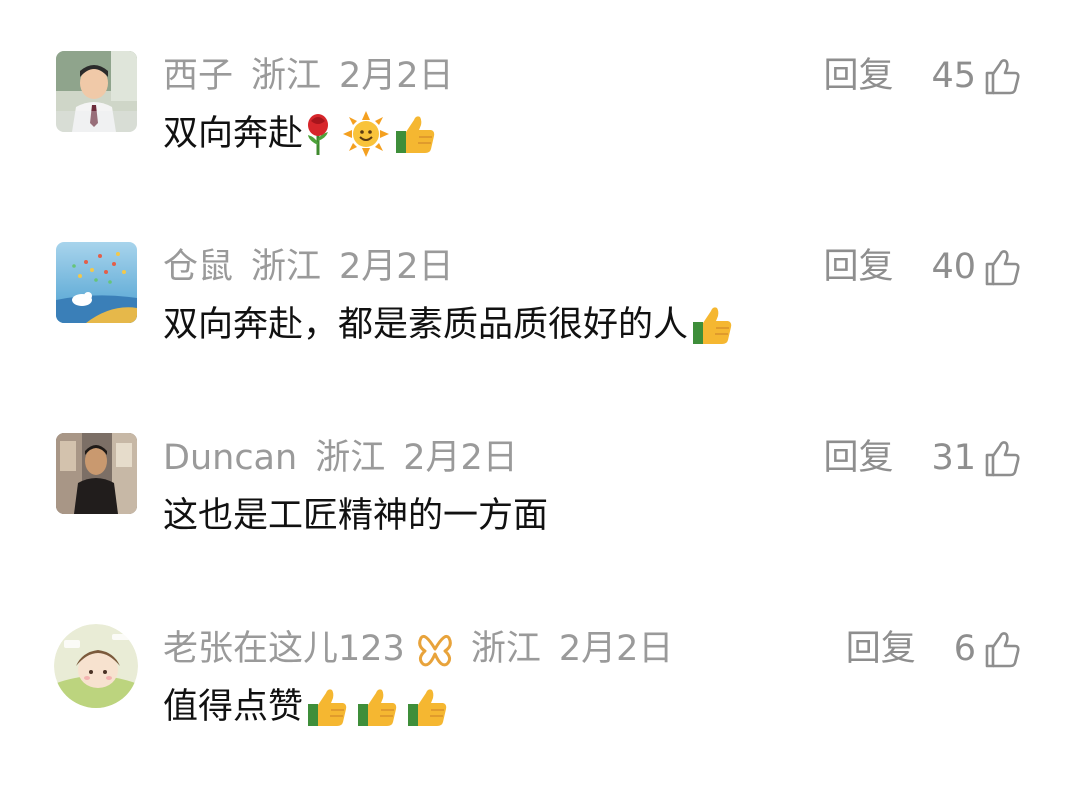 The image size is (1080, 791). What do you see at coordinates (922, 458) in the screenshot?
I see `comment-actions: 回复 31` at bounding box center [922, 458].